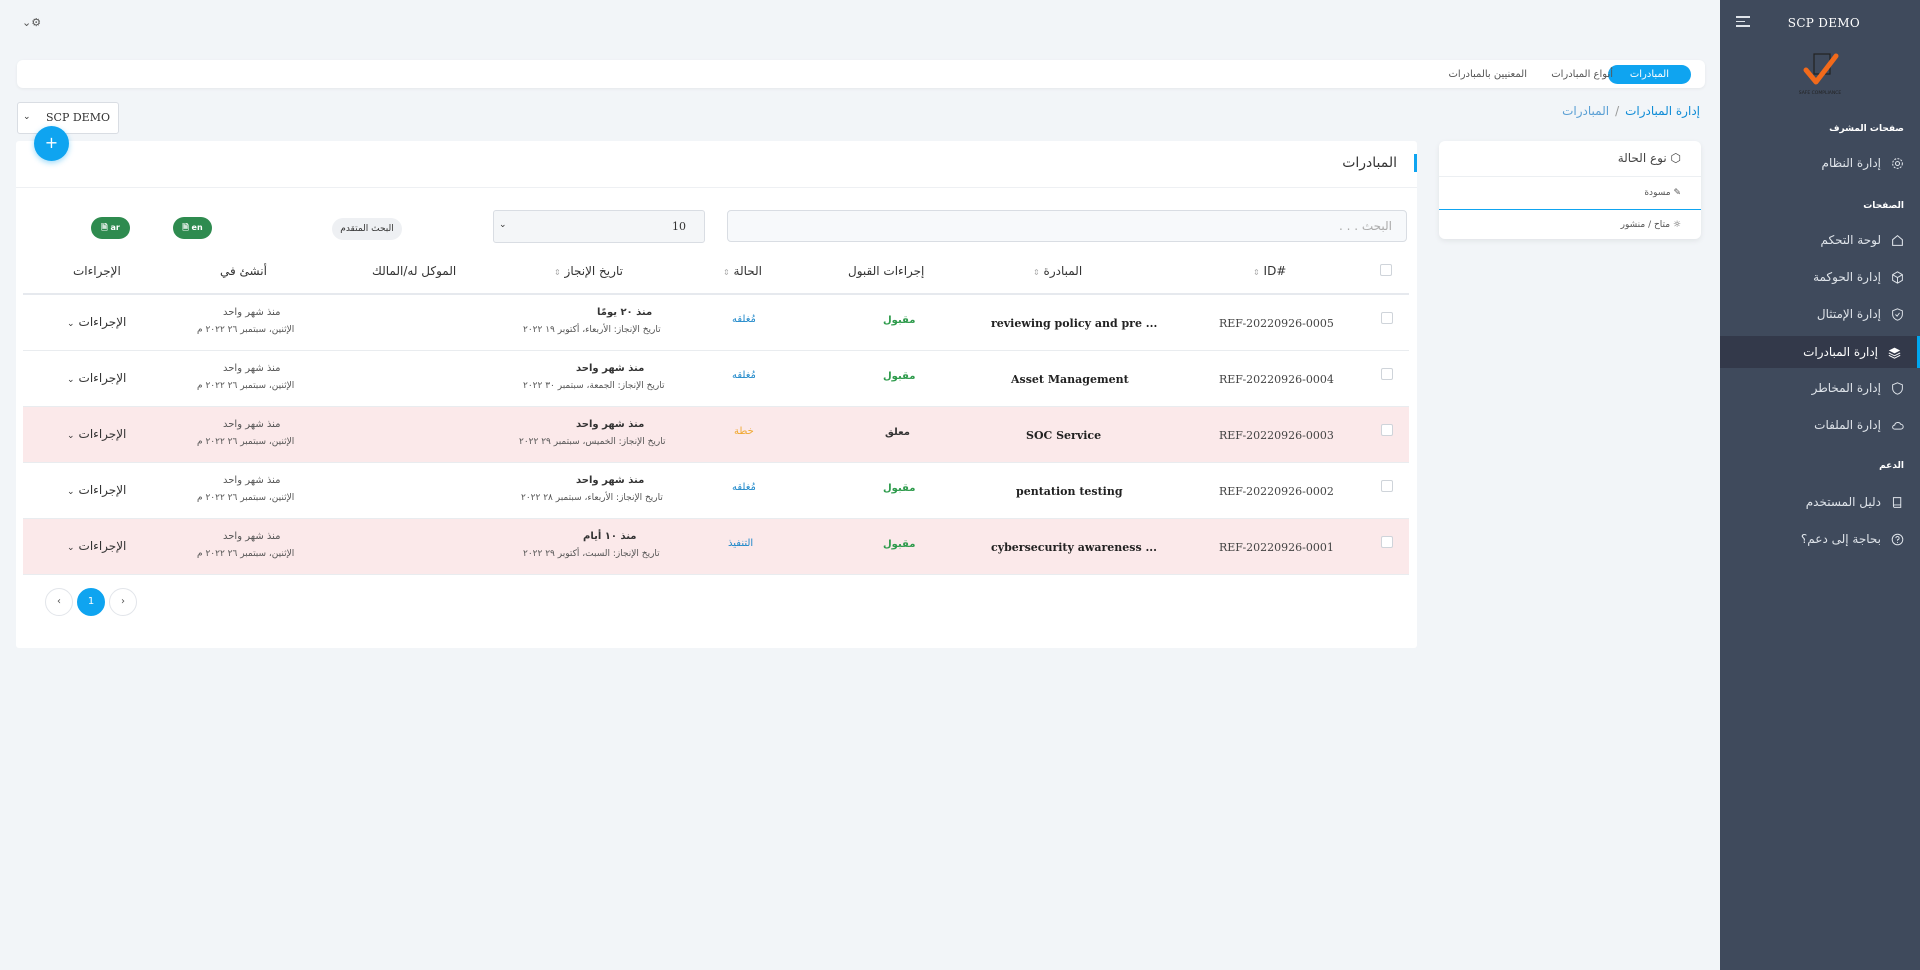  What do you see at coordinates (592, 442) in the screenshot?
I see `row-due-date: تاريخ الإنجاز: الخميس، سبتمبر ٢٩ ٢٠٢٢` at bounding box center [592, 442].